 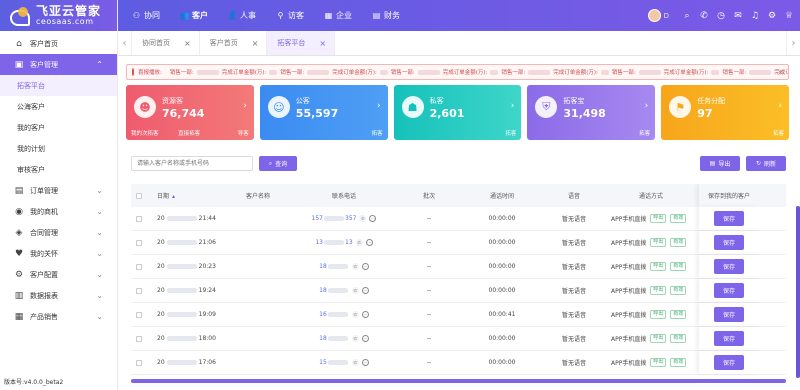 I want to click on tab-scroll-right-icon: ›, so click(x=793, y=43).